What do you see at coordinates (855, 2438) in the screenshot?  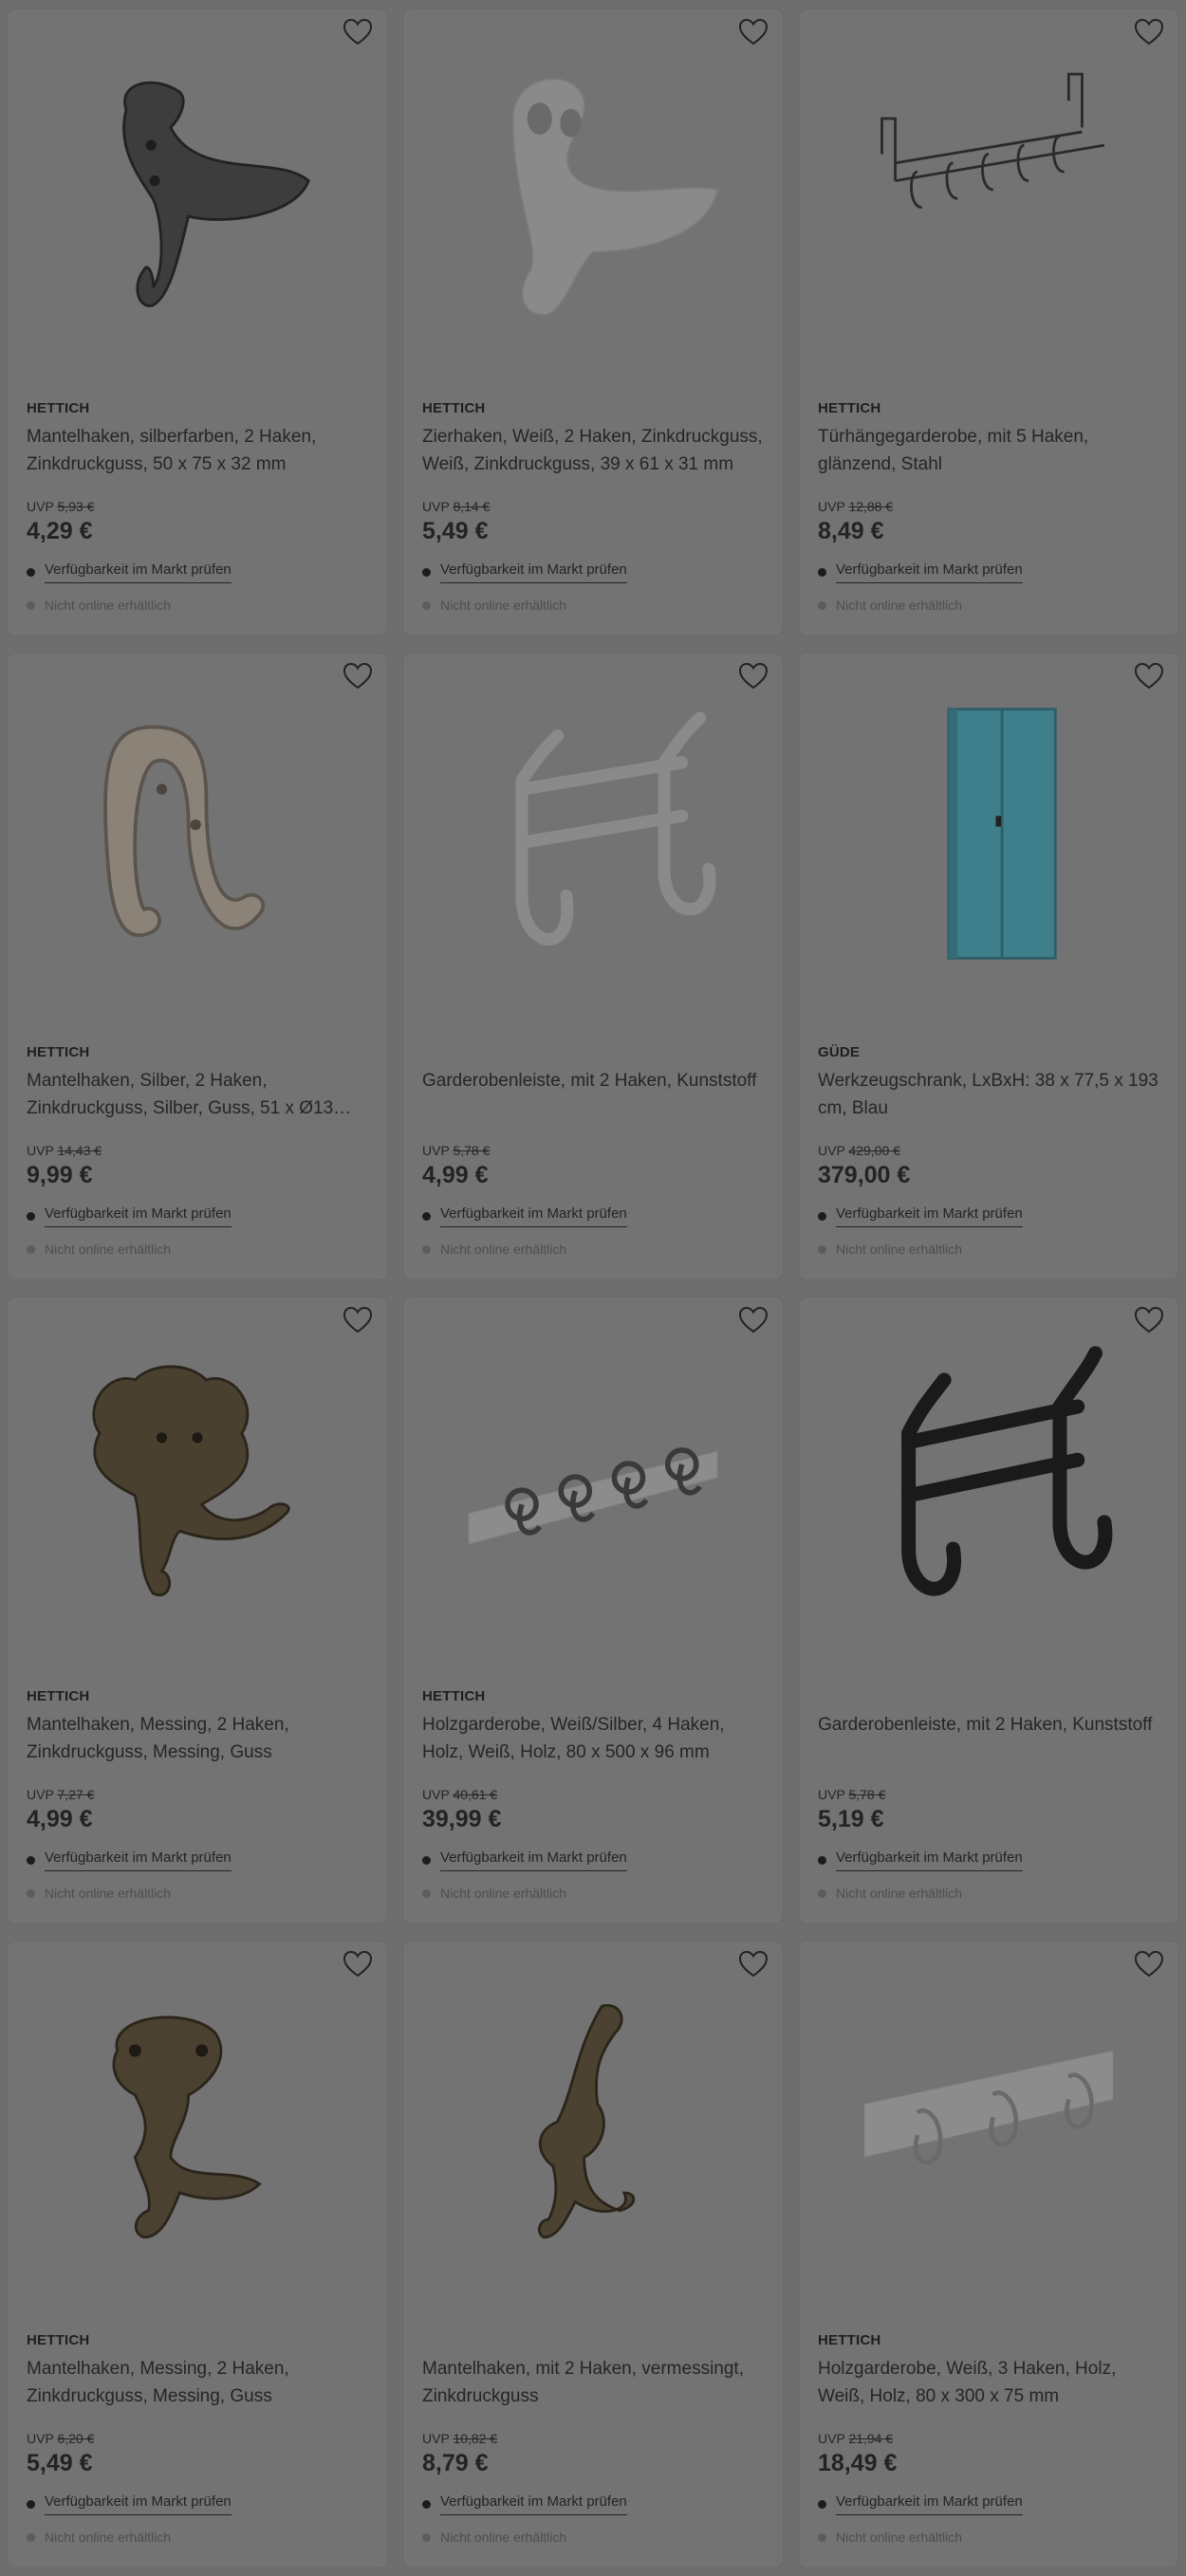 I see `uvp-price: UVP 21,94 €` at bounding box center [855, 2438].